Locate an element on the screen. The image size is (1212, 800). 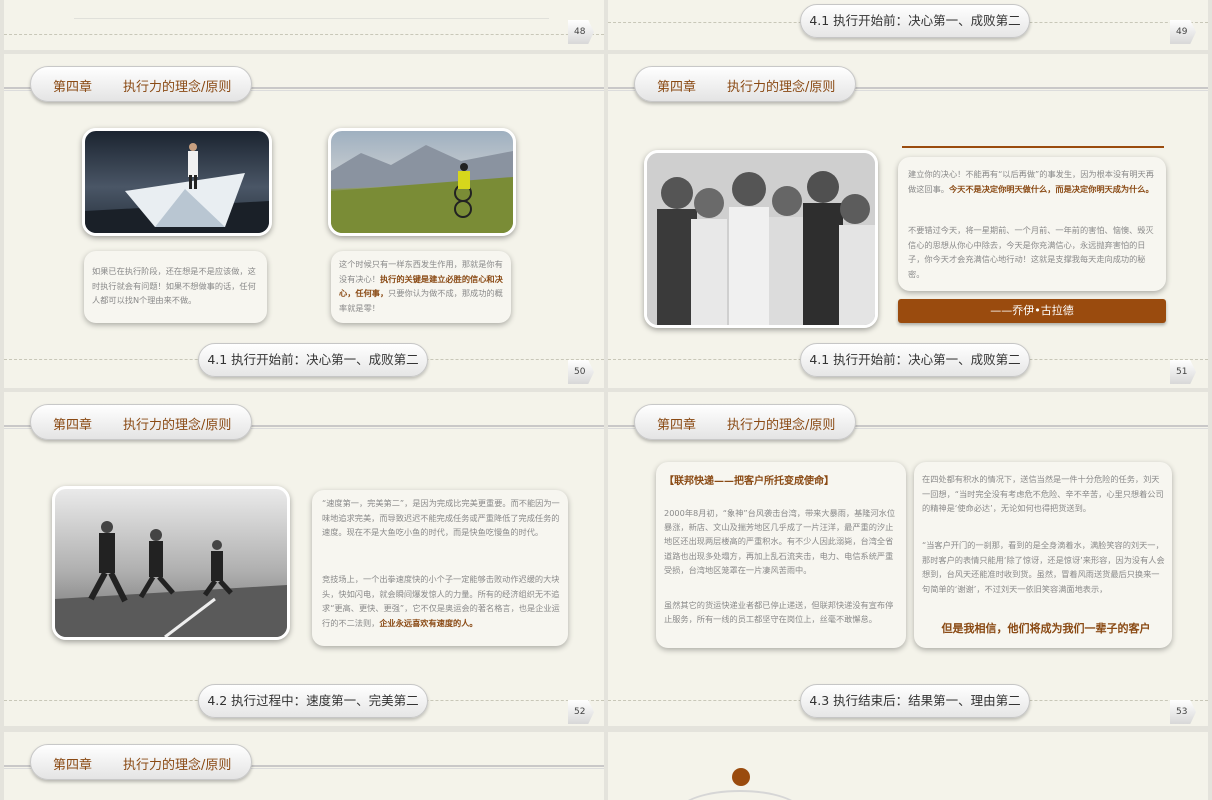
cyclist-illustration is located at coordinates (422, 189).